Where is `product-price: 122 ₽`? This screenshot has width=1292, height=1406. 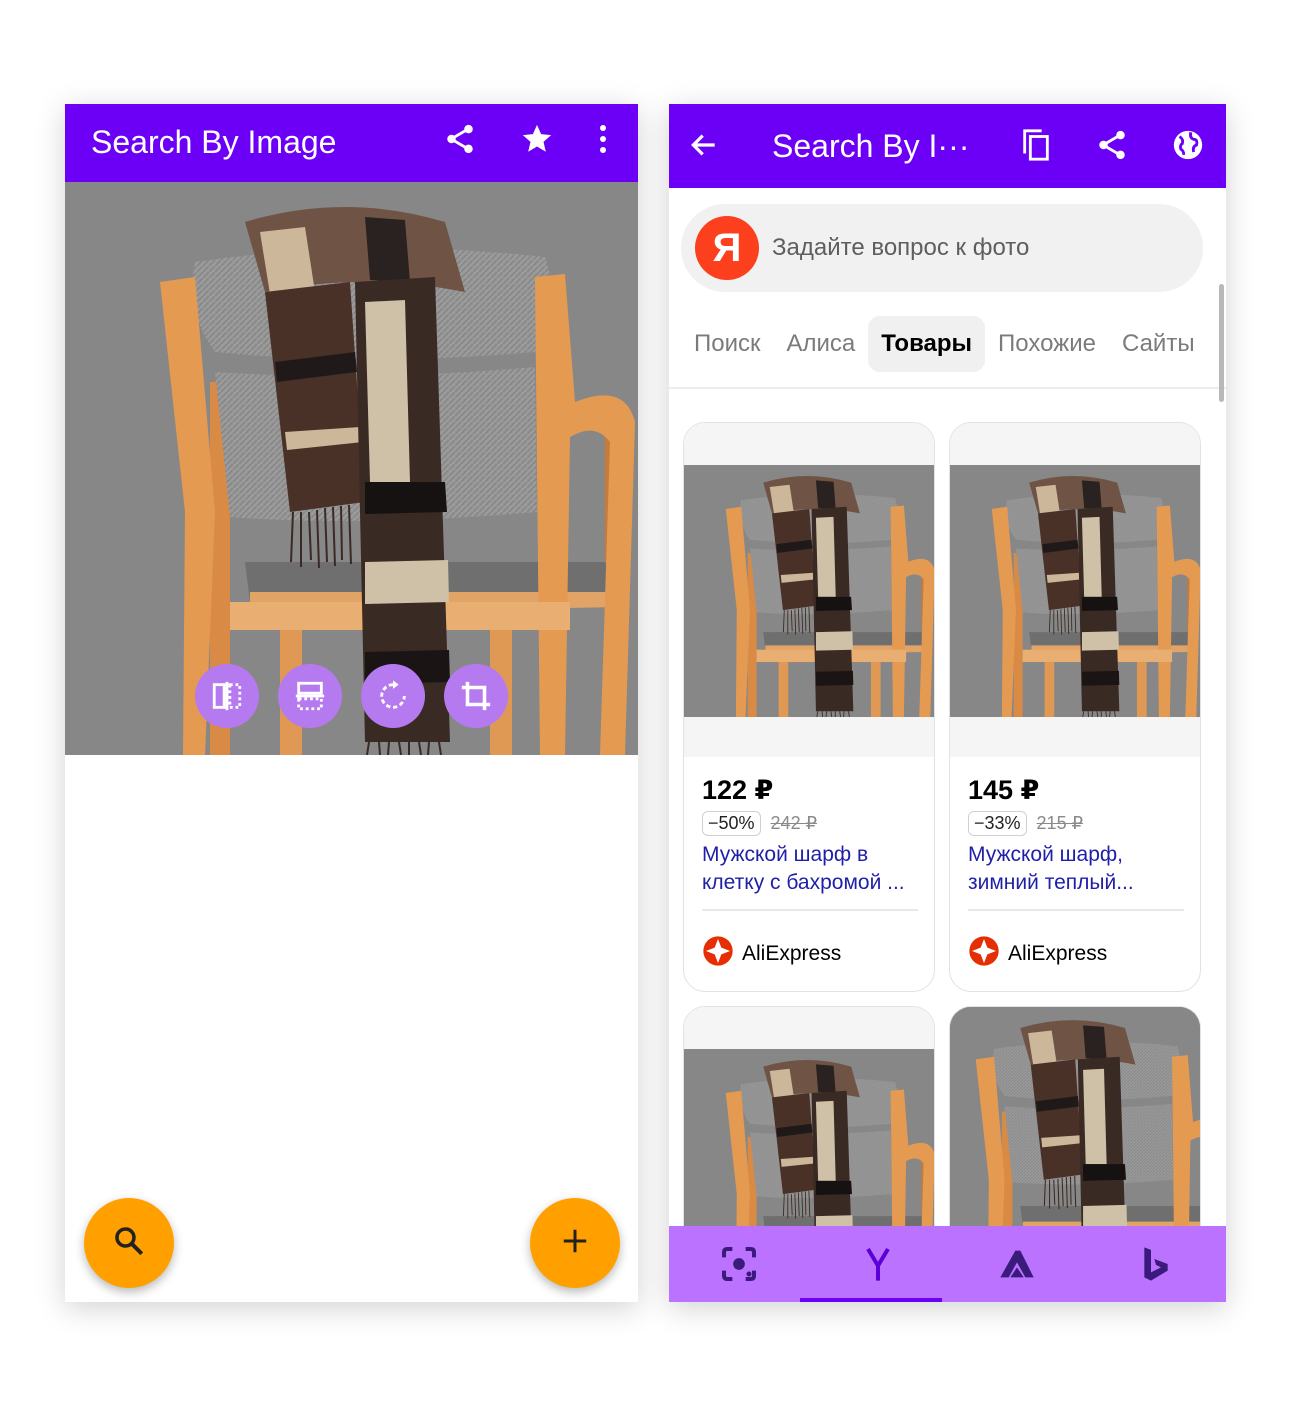
product-price: 122 ₽ is located at coordinates (738, 790).